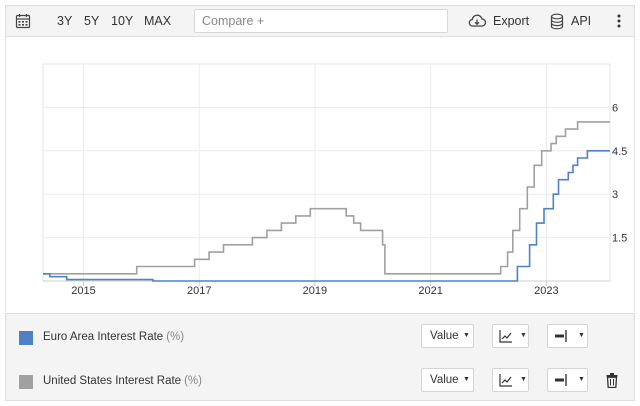  What do you see at coordinates (122, 21) in the screenshot?
I see `range-10y-button: 10Y` at bounding box center [122, 21].